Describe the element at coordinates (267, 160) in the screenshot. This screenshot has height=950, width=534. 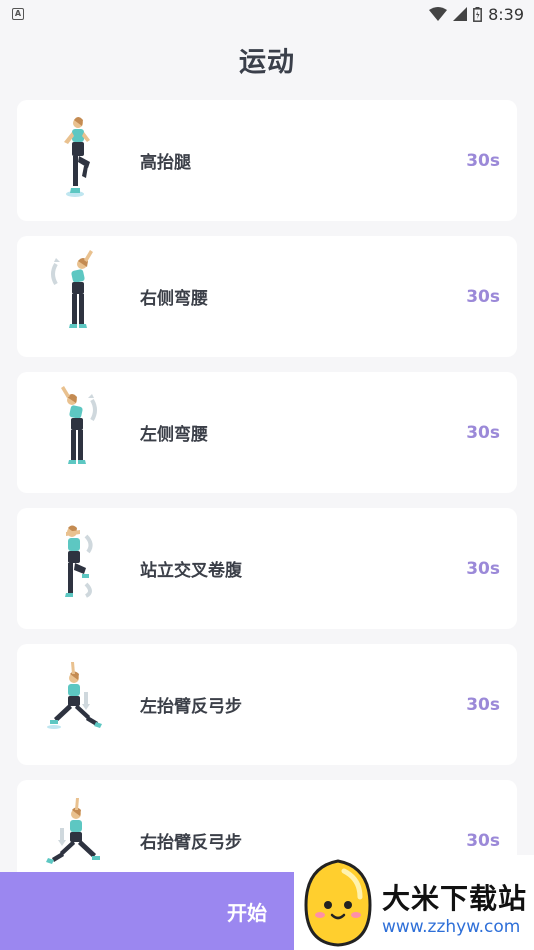
I see `exercise-item-high-knee: 高抬腿 30s` at that location.